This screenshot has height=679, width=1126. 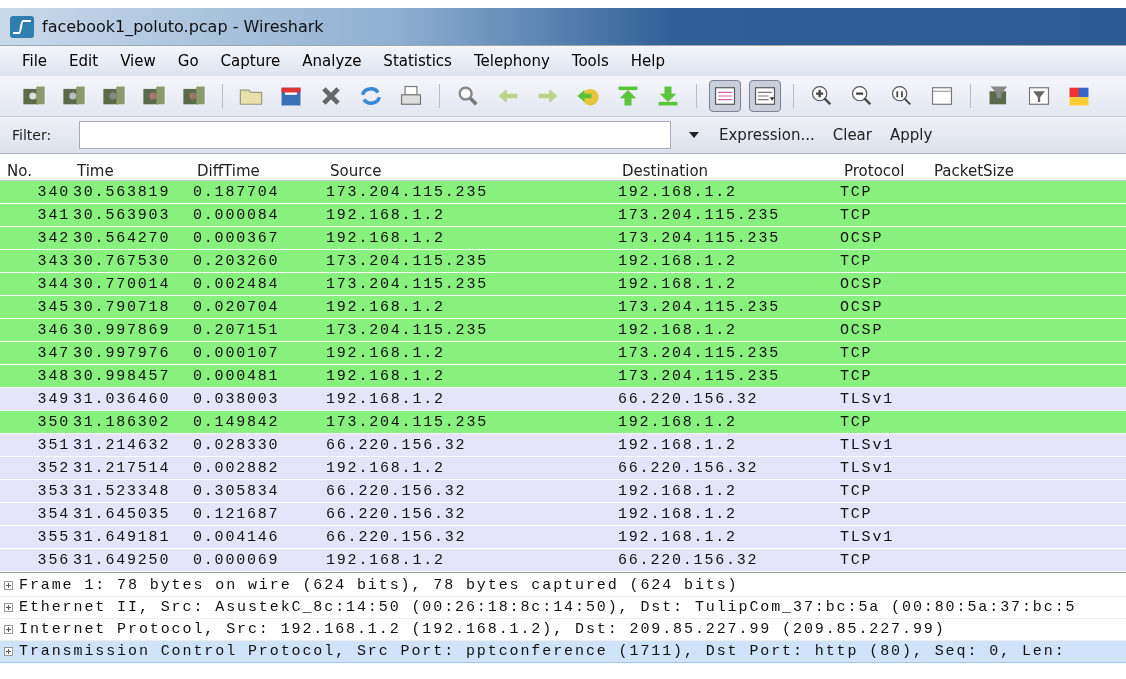 I want to click on table-cell-text: 30.563903, so click(x=122, y=215).